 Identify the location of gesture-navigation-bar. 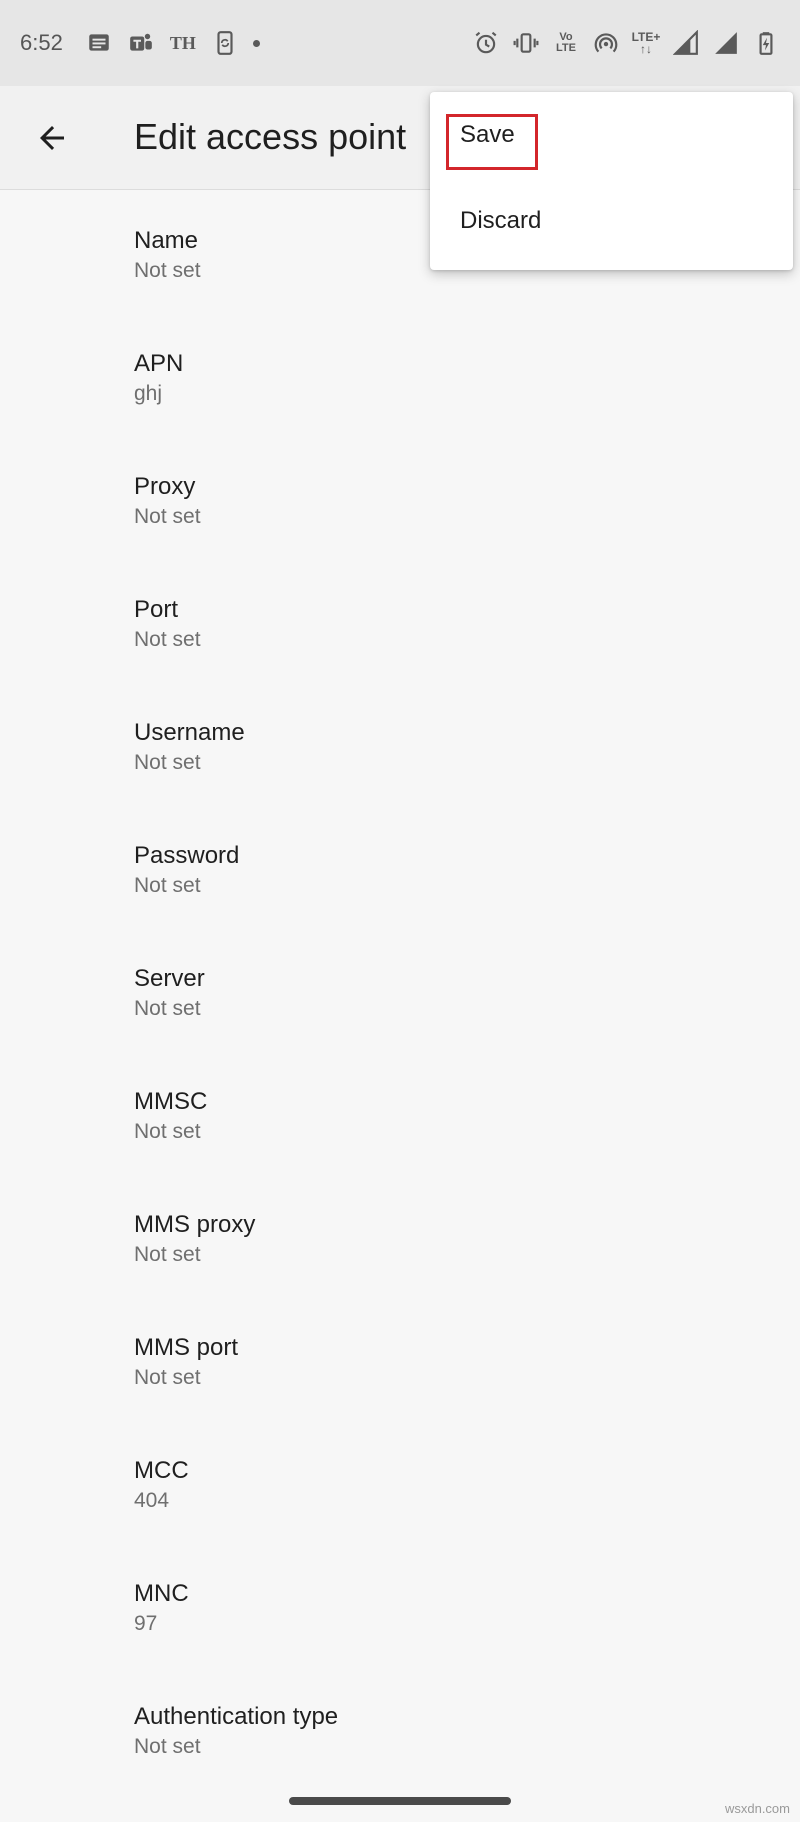
(400, 1801).